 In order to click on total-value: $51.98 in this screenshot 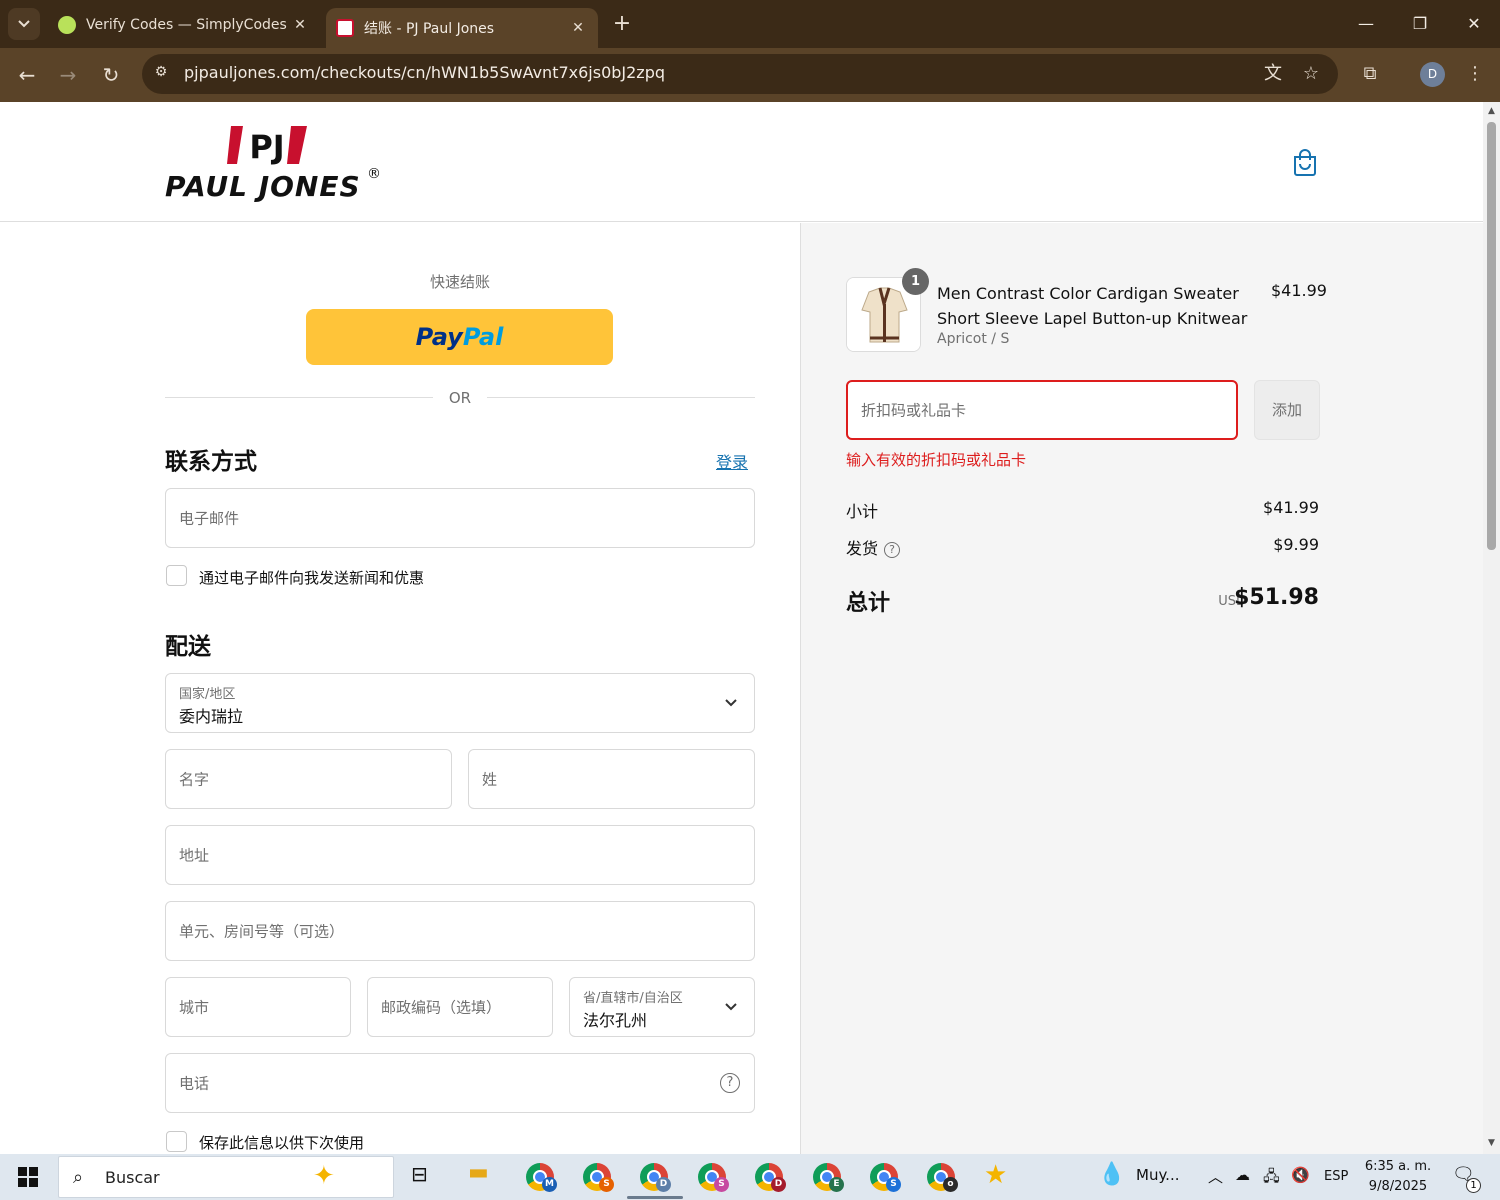, I will do `click(1276, 597)`.